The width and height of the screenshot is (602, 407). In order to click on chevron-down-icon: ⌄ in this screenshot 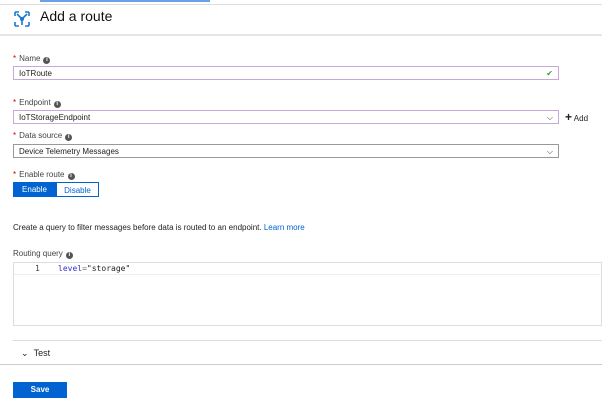, I will do `click(25, 353)`.